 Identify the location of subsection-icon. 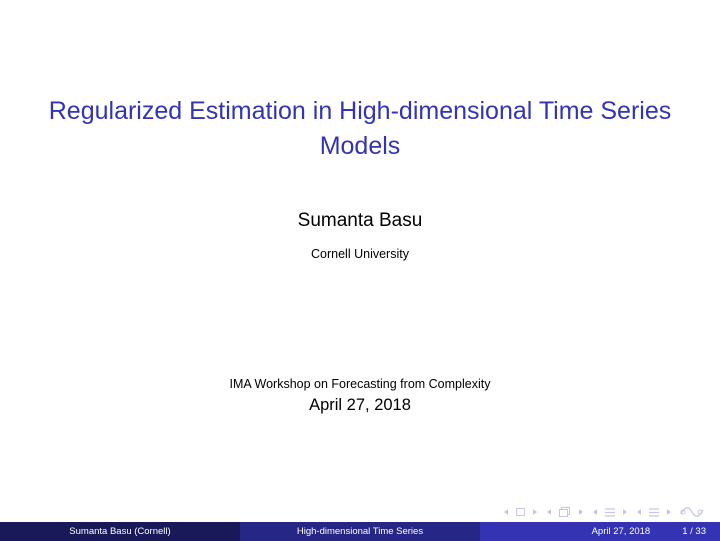
(565, 512).